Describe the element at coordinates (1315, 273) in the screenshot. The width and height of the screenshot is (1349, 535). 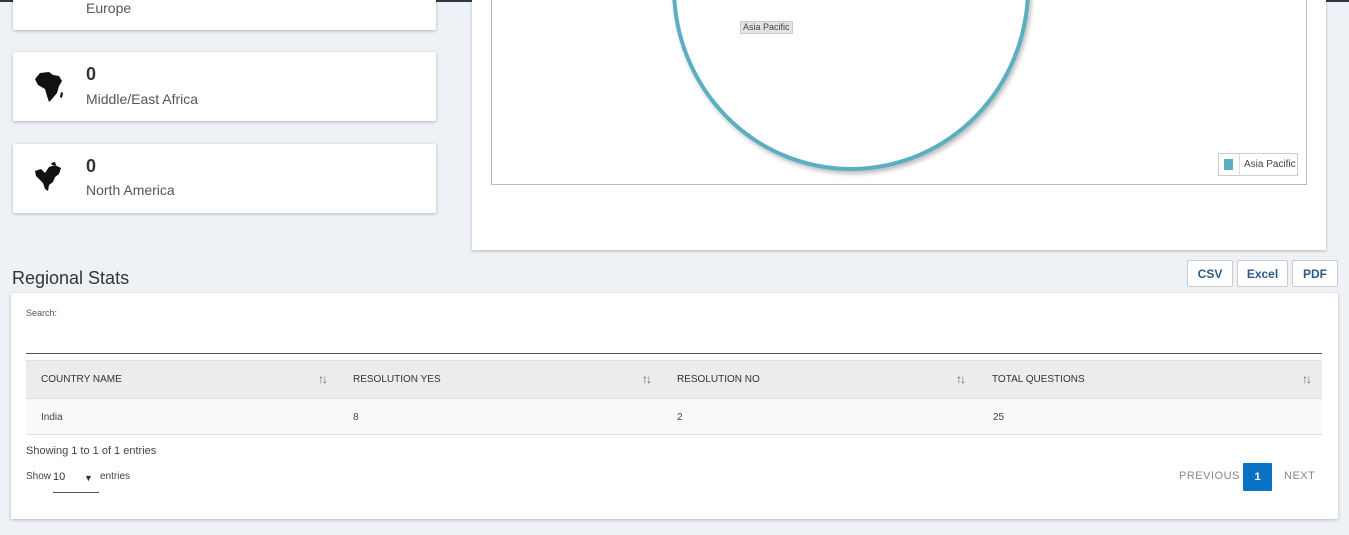
I see `pdf-button: PDF` at that location.